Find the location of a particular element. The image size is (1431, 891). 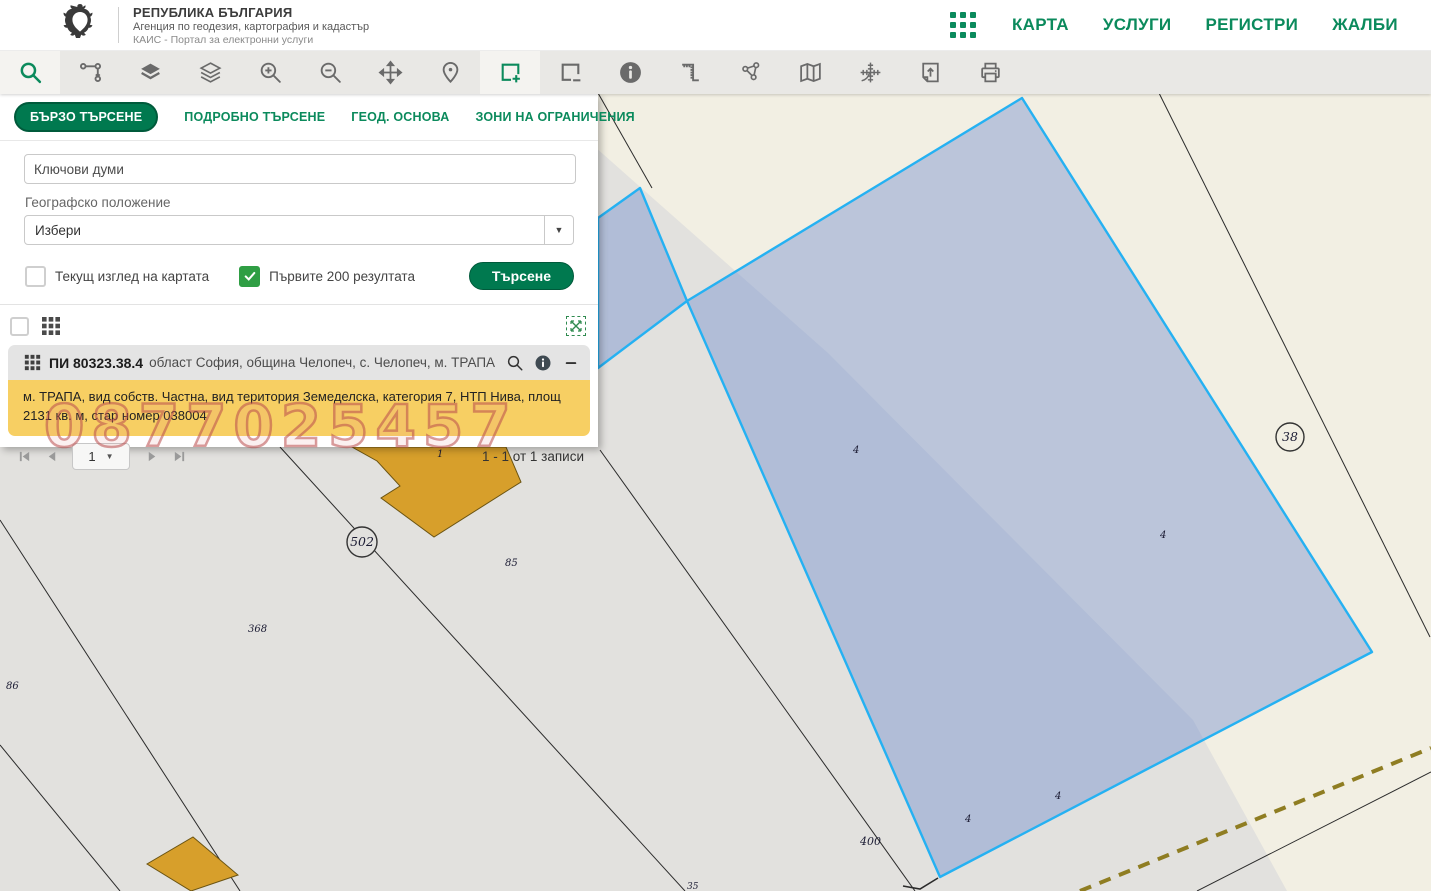

layer-stack-tool-button is located at coordinates (210, 72).